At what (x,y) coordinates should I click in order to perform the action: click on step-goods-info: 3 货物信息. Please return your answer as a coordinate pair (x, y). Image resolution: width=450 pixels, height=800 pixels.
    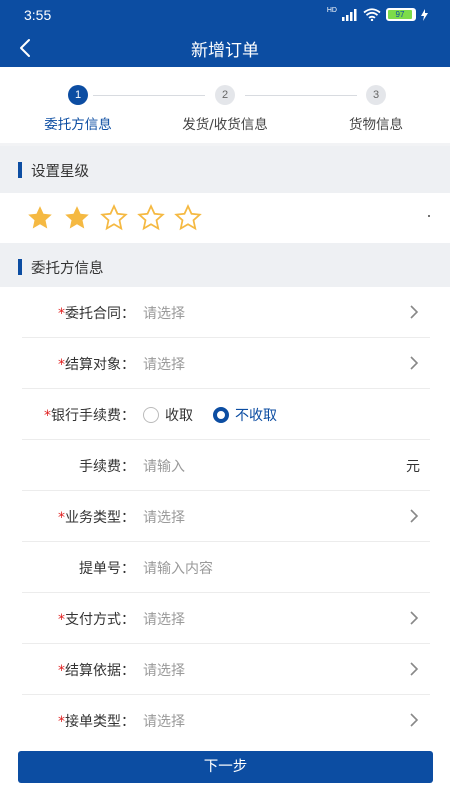
    Looking at the image, I should click on (376, 109).